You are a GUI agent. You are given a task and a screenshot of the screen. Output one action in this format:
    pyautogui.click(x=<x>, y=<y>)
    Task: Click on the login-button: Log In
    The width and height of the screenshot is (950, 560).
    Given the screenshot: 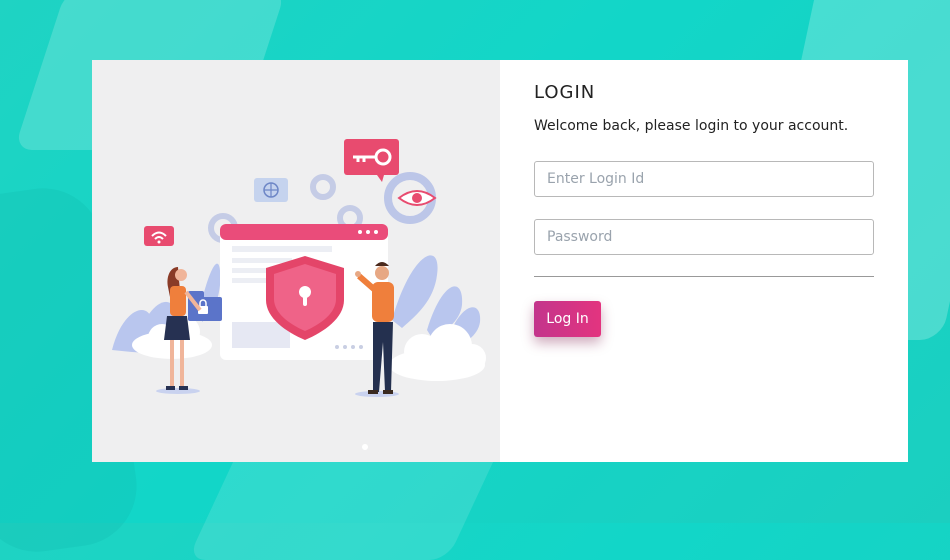 What is the action you would take?
    pyautogui.click(x=567, y=319)
    